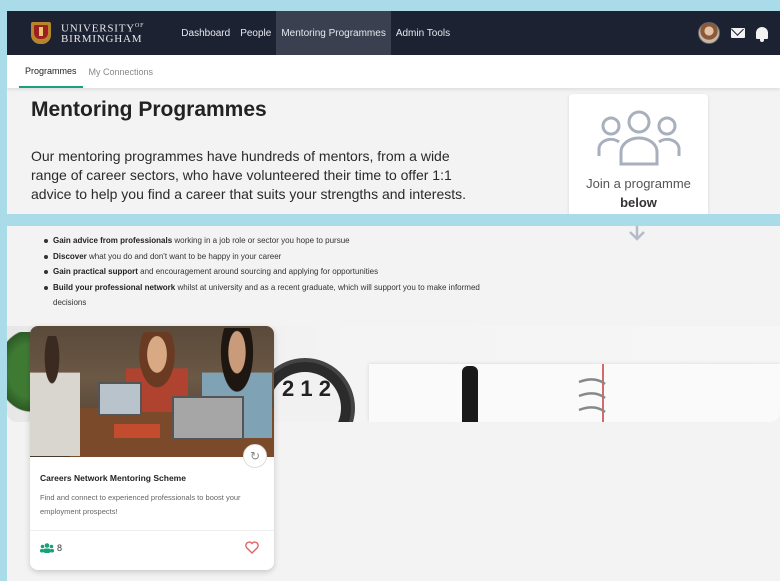  Describe the element at coordinates (637, 233) in the screenshot. I see `arrow-down-icon` at that location.